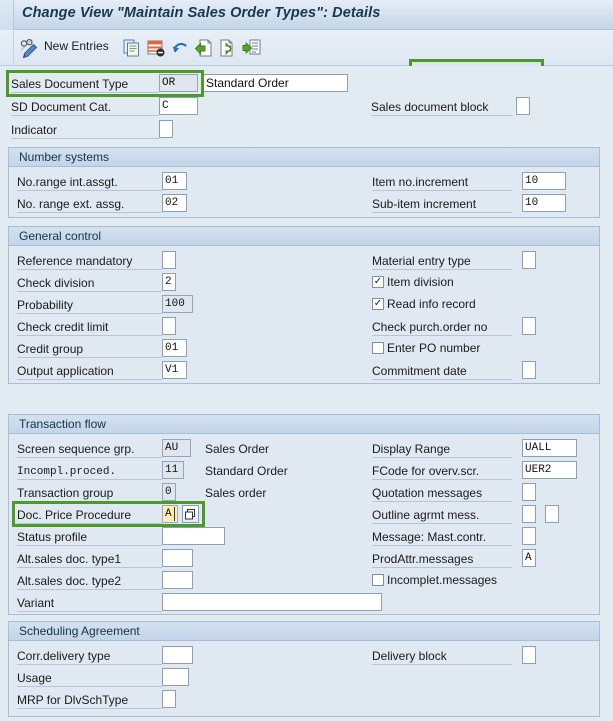  I want to click on label-variant: Variant, so click(36, 603).